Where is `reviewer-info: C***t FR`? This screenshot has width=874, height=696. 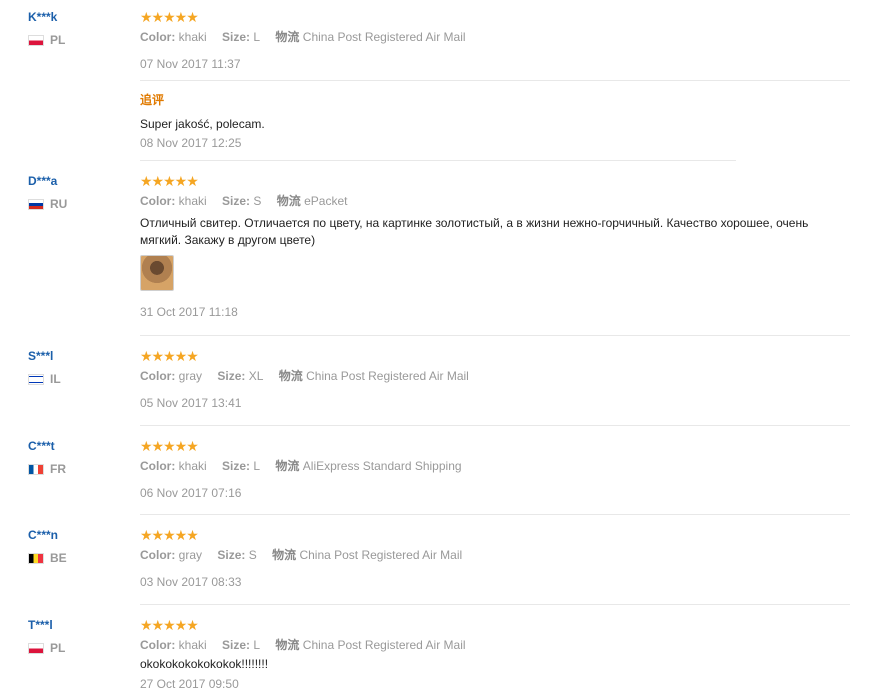 reviewer-info: C***t FR is located at coordinates (47, 457).